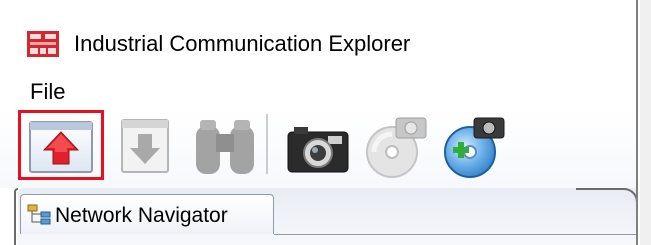 The height and width of the screenshot is (245, 651). I want to click on find-button, so click(225, 146).